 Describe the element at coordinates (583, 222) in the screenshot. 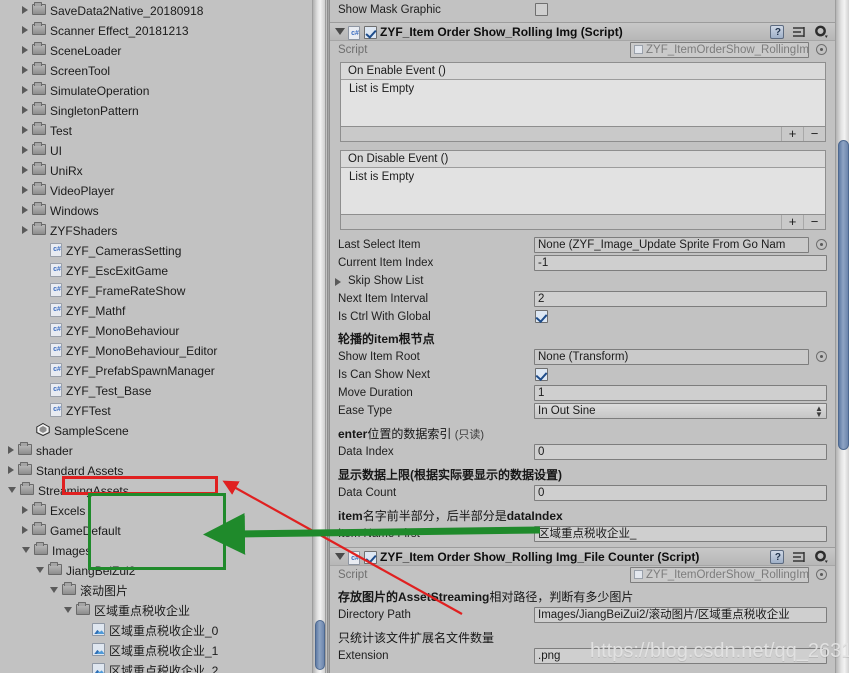

I see `on-disable-event-footer: + −` at that location.